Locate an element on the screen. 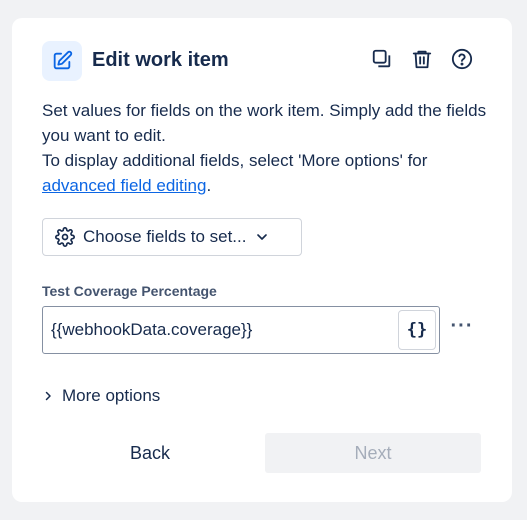 Image resolution: width=527 pixels, height=520 pixels. test-coverage-input is located at coordinates (215, 330).